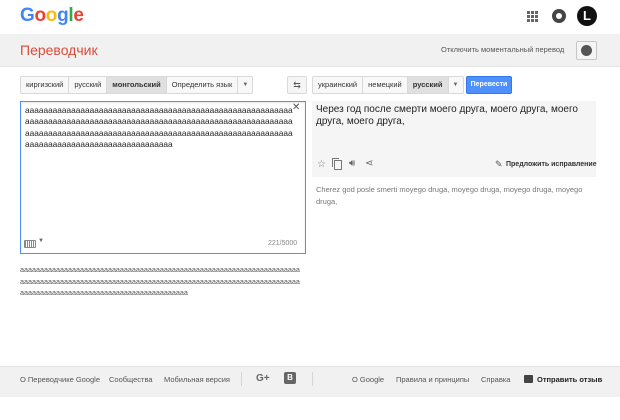 The image size is (620, 420). I want to click on target-lang-ukrainian: украинский, so click(338, 85).